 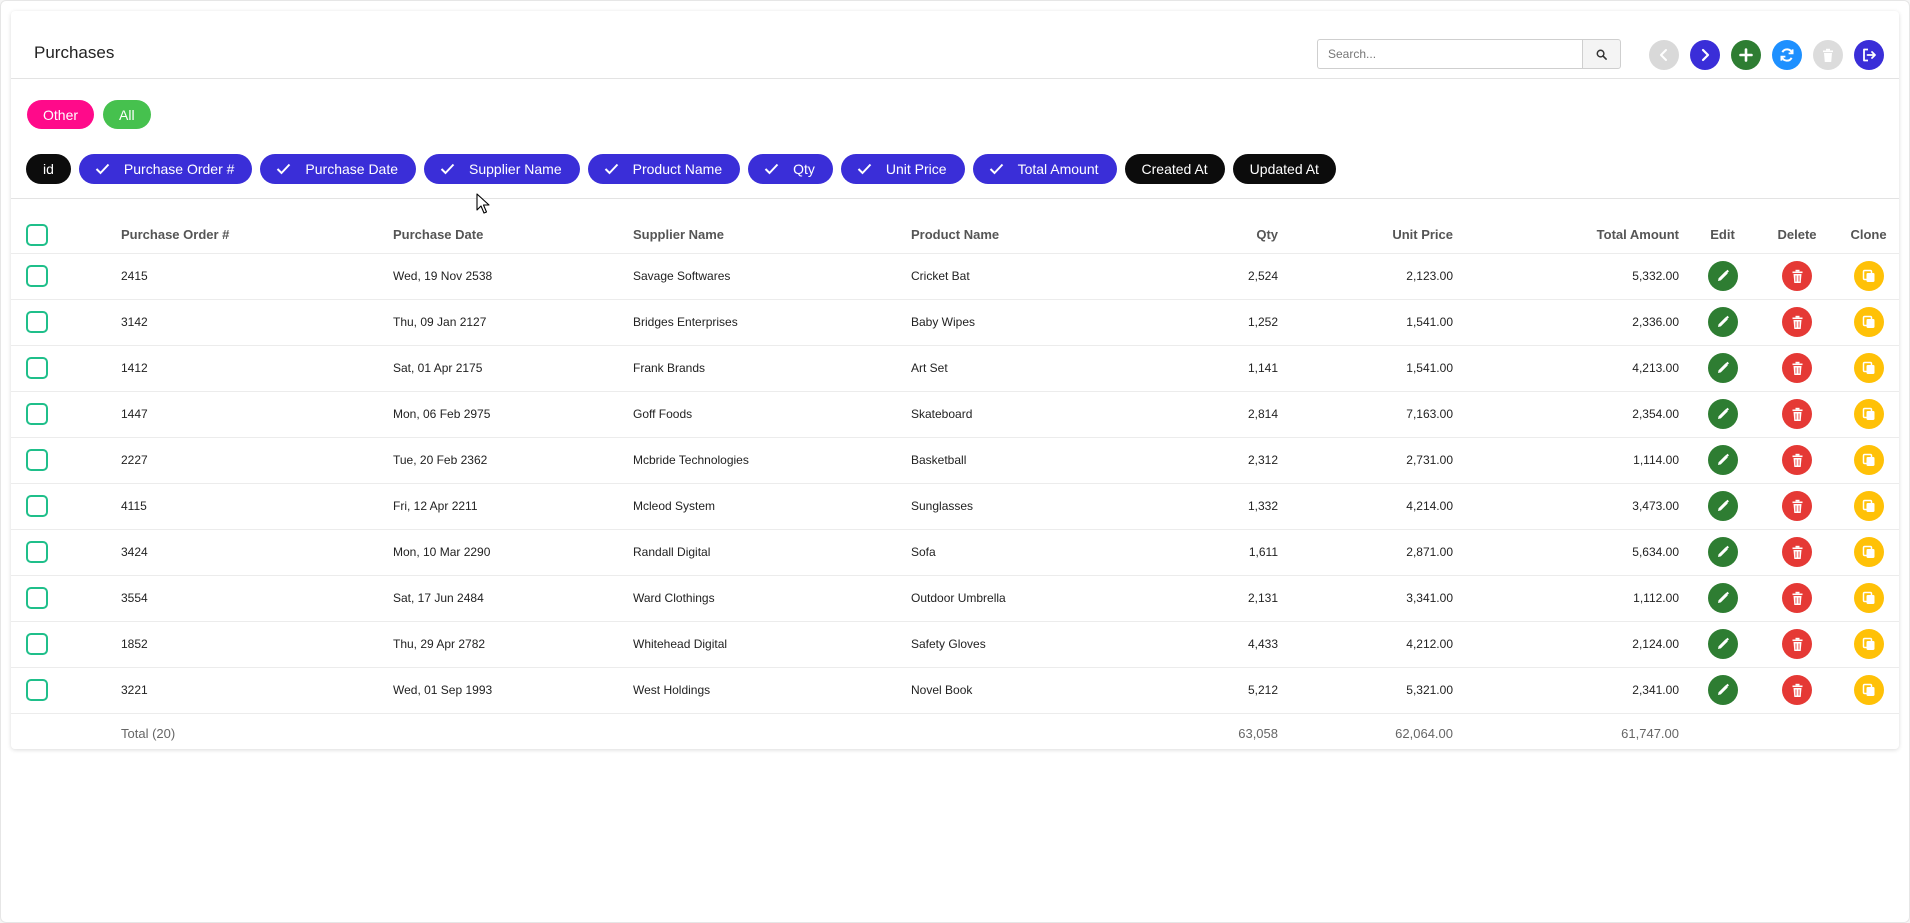 I want to click on header-supplier-name: Supplier Name, so click(x=772, y=235).